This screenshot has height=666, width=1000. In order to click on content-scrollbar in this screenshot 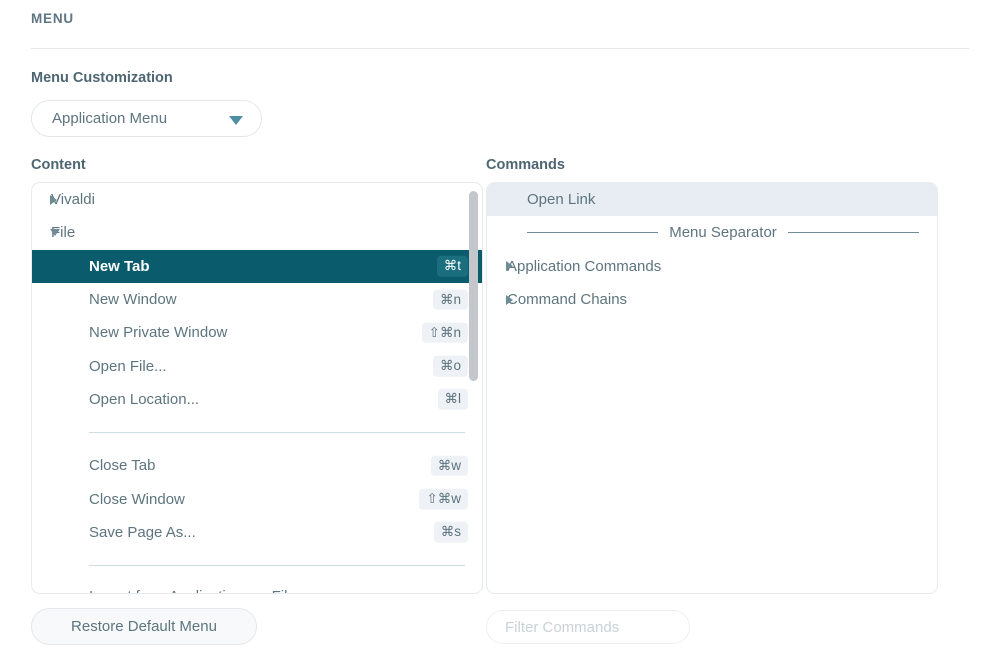, I will do `click(473, 388)`.